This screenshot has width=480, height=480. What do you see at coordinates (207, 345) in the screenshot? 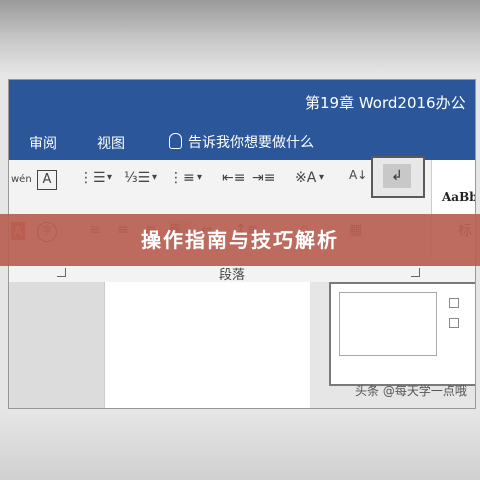
I see `document-page` at bounding box center [207, 345].